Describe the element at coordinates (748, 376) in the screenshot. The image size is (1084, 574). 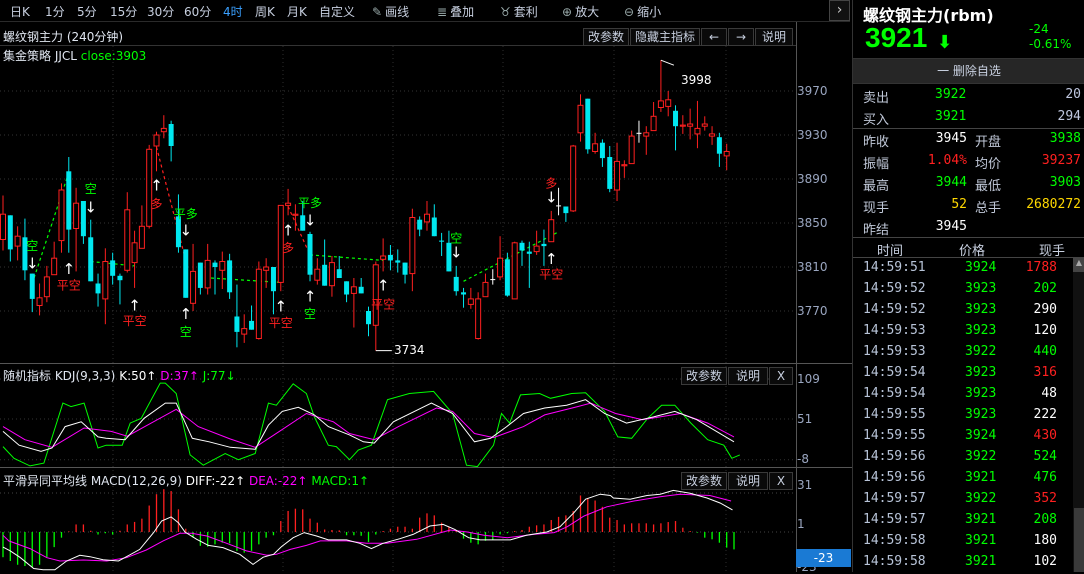
I see `kdj-help-button: 说明` at that location.